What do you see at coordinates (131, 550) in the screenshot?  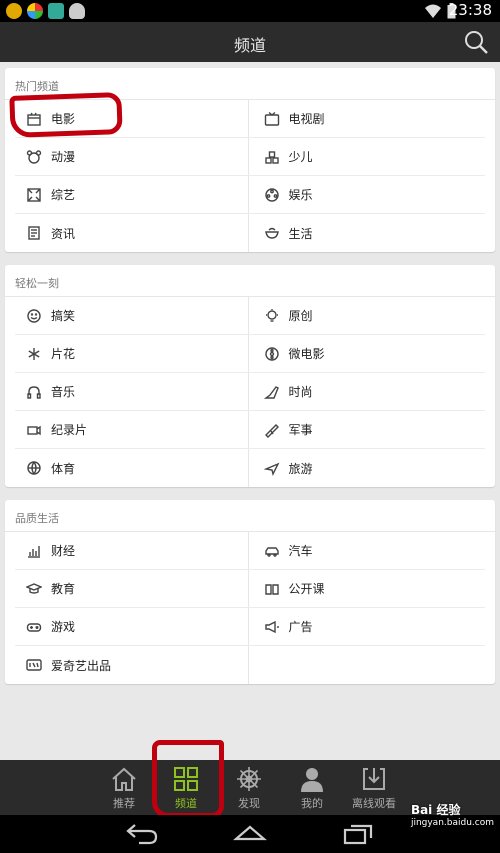 I see `channel-finance: 财经` at bounding box center [131, 550].